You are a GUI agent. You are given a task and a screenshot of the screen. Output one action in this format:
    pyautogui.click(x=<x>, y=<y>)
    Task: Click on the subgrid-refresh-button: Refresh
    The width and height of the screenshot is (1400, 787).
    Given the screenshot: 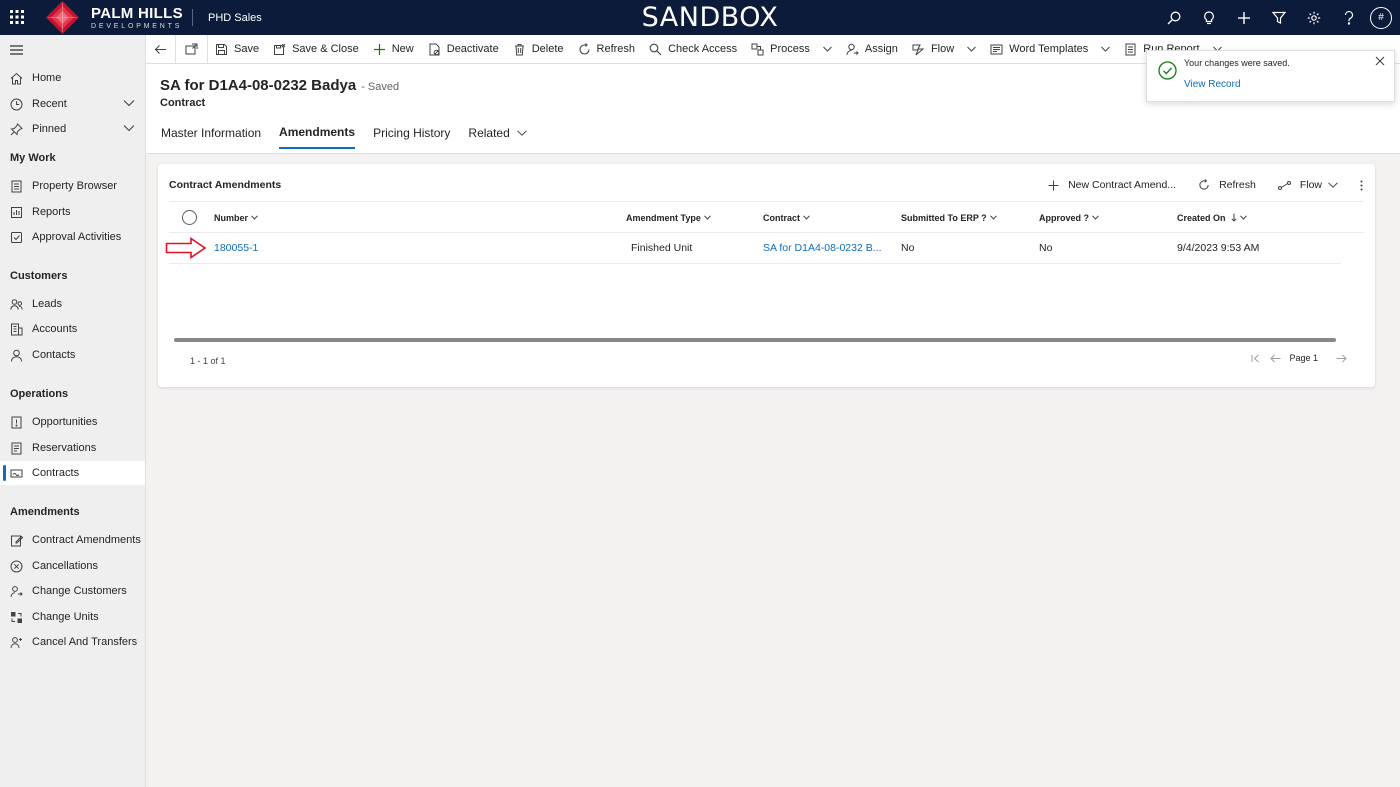 What is the action you would take?
    pyautogui.click(x=1227, y=185)
    